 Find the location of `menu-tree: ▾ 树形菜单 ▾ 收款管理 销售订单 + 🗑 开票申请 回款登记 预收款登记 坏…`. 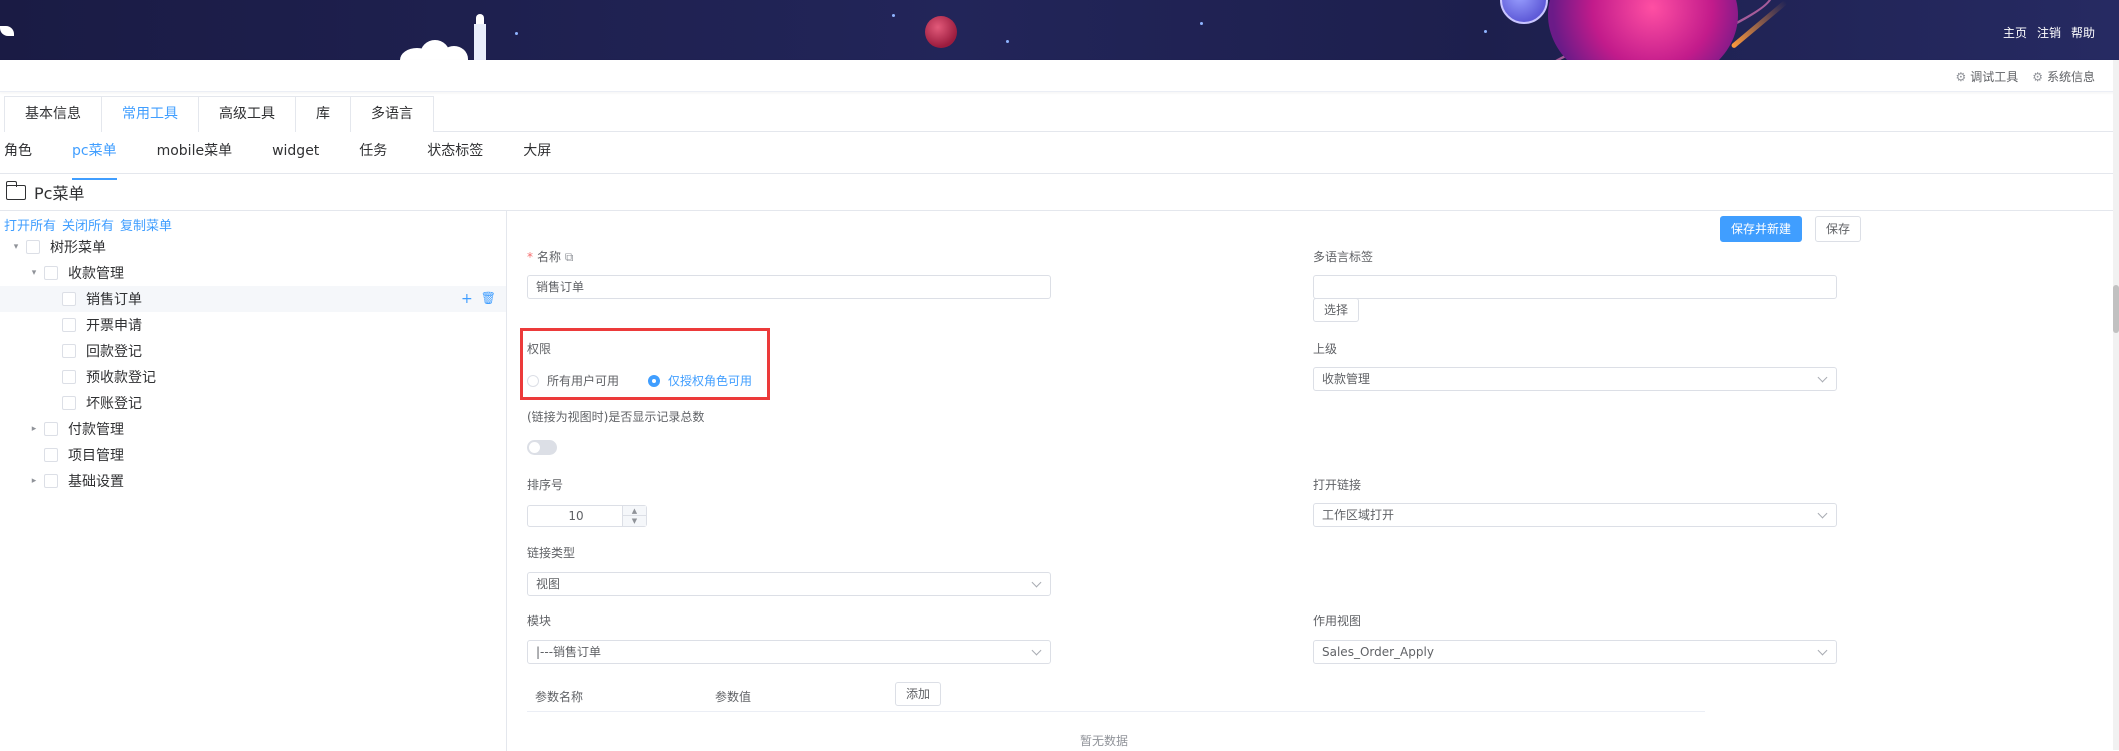

menu-tree: ▾ 树形菜单 ▾ 收款管理 销售订单 + 🗑 开票申请 回款登记 预收款登记 坏… is located at coordinates (253, 364).